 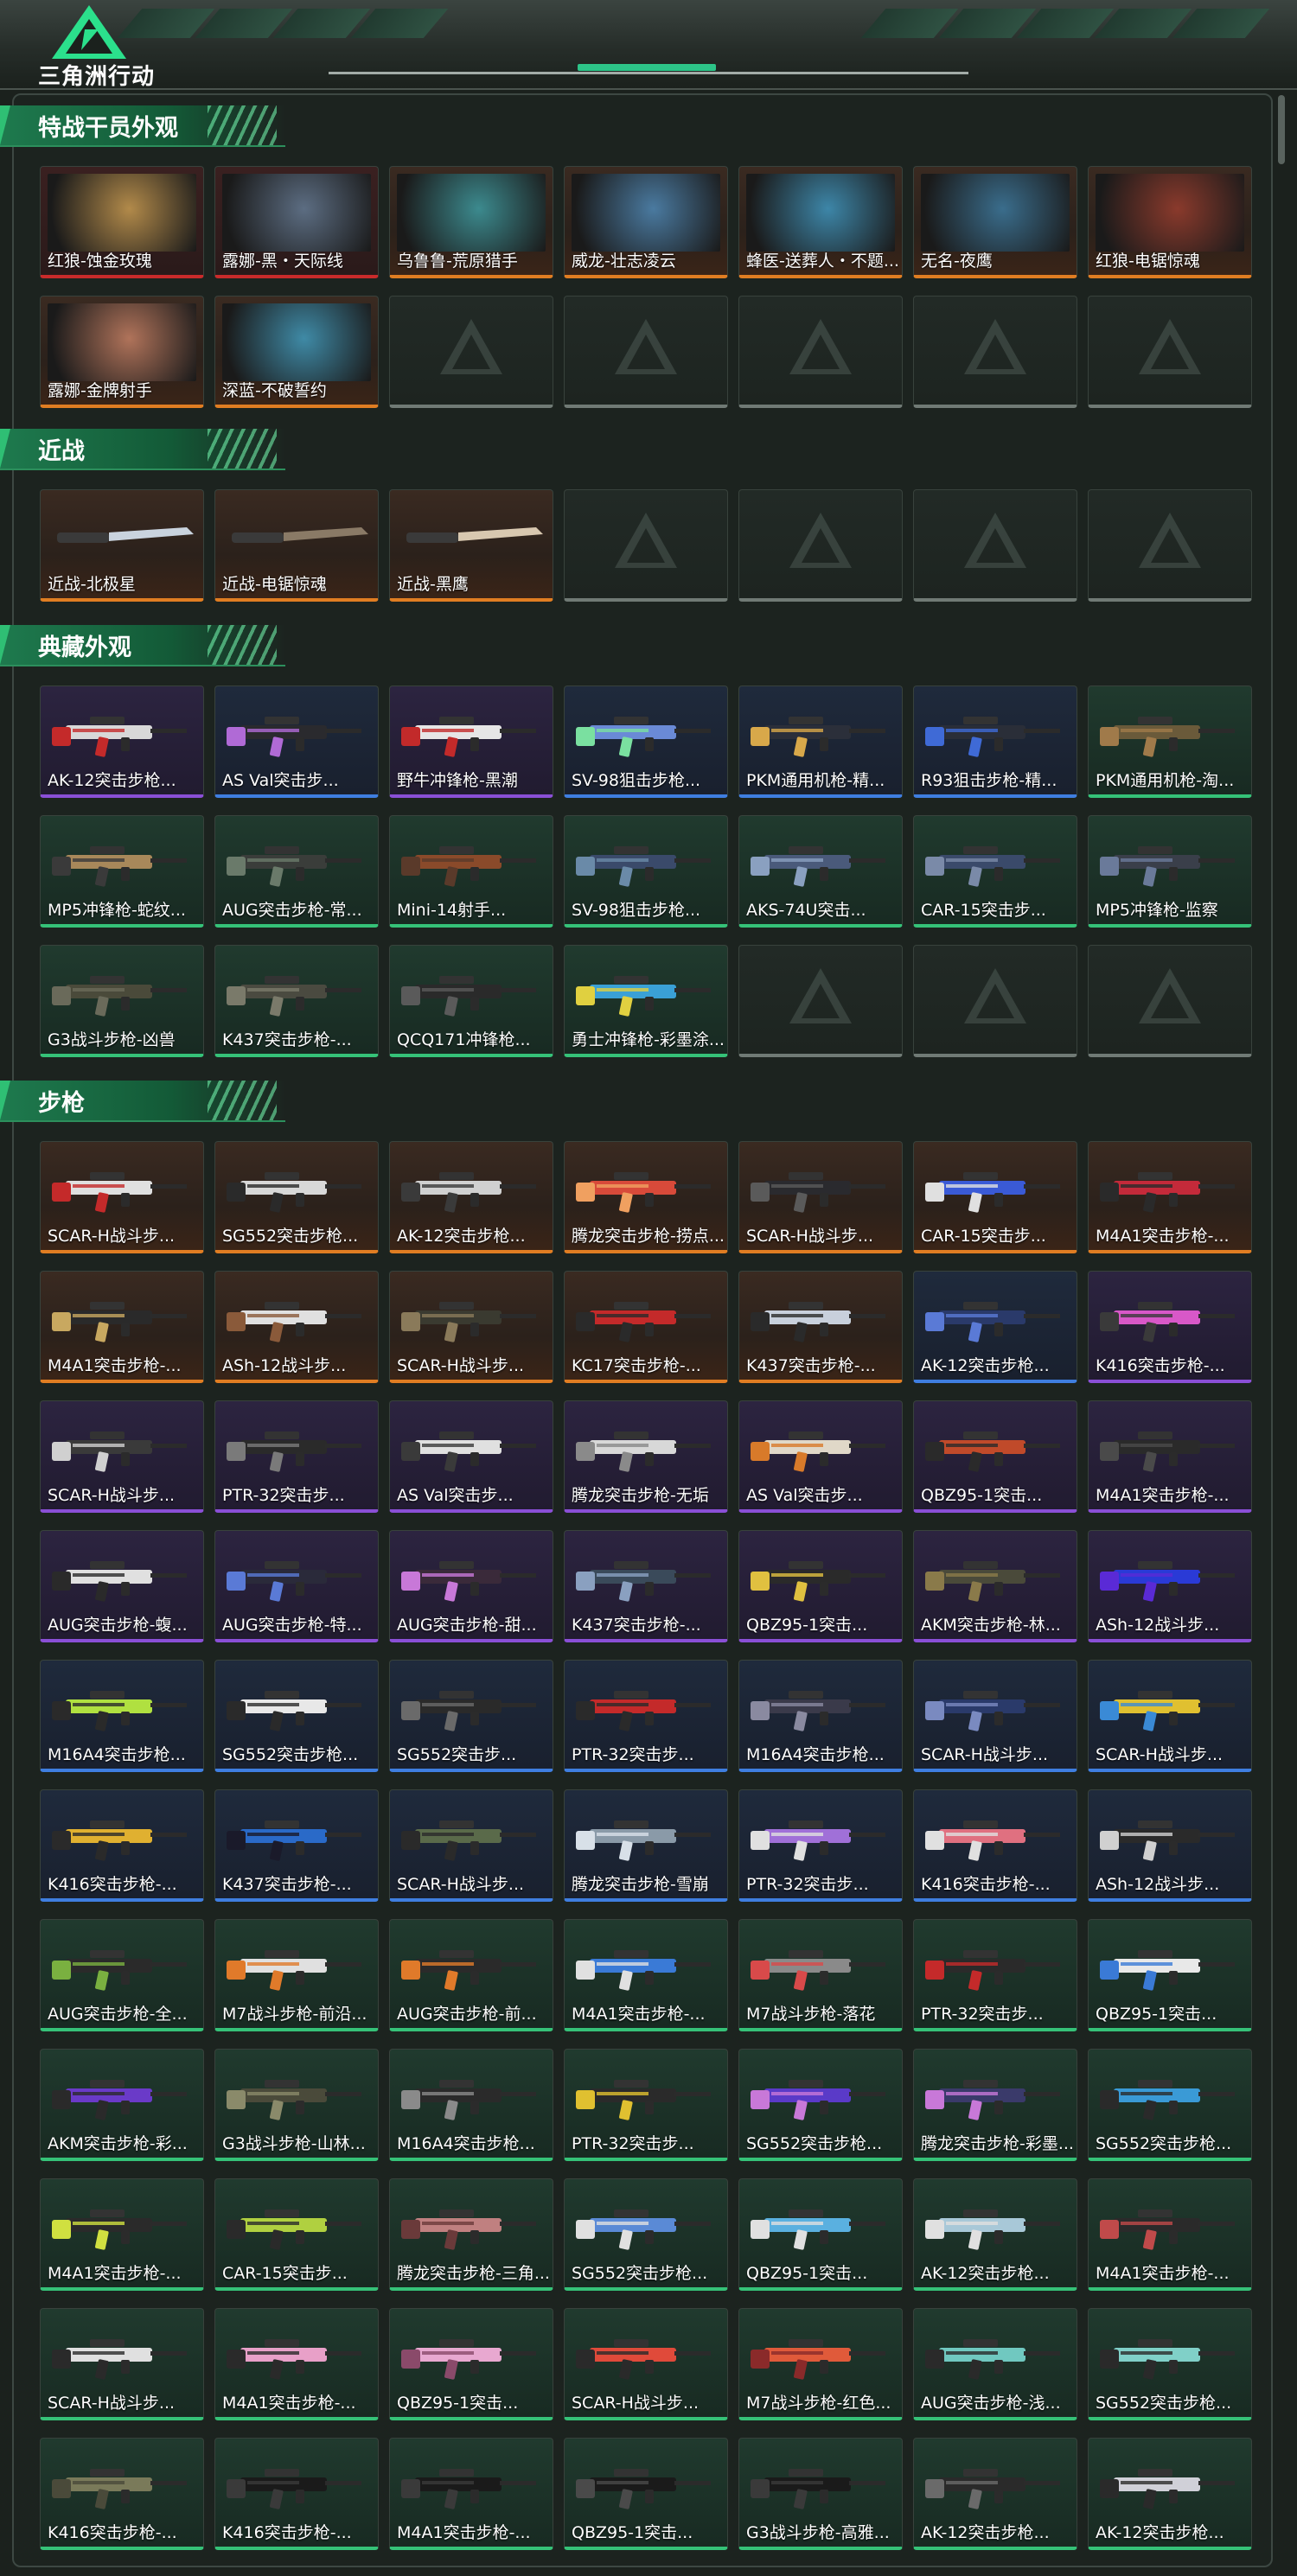 What do you see at coordinates (1170, 871) in the screenshot?
I see `item-card: MP5冲锋枪-监察` at bounding box center [1170, 871].